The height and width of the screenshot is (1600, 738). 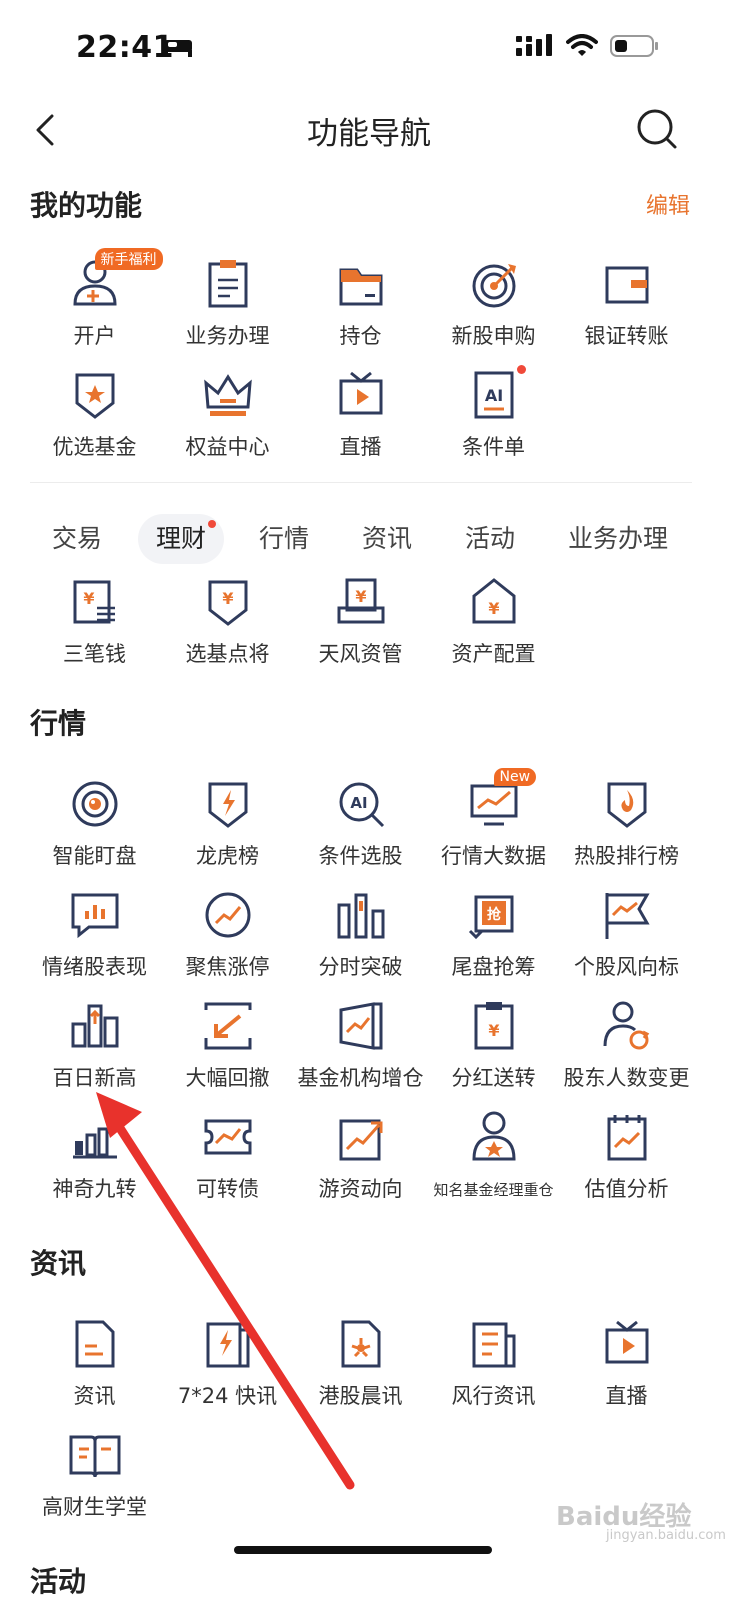 I want to click on market-item: 大幅回撤, so click(x=227, y=1047).